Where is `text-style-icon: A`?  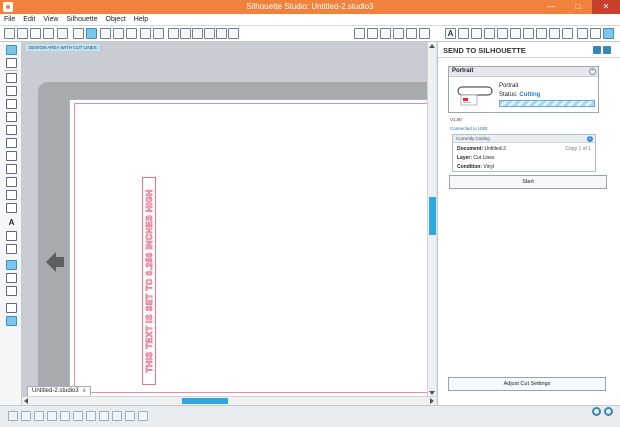 text-style-icon: A is located at coordinates (450, 33).